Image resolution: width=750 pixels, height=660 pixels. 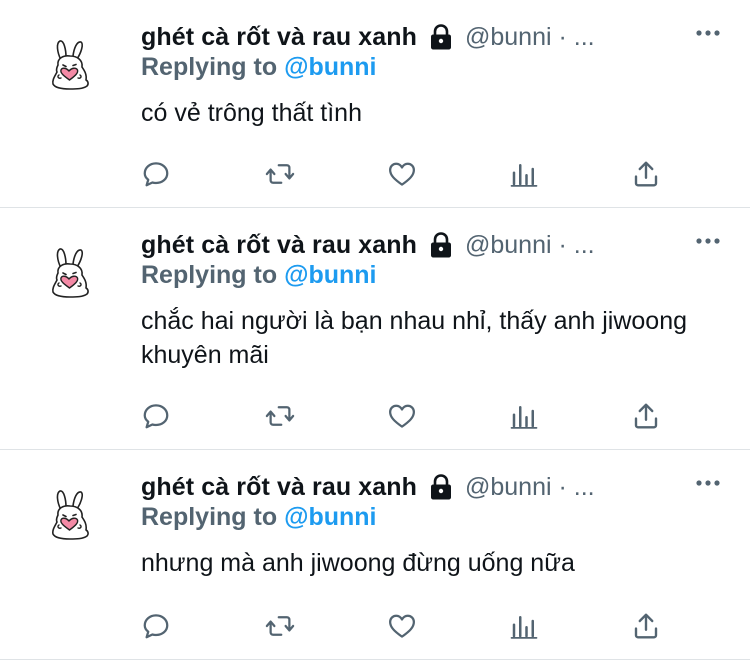 I want to click on tweet-text: nhưng mà anh jiwoong đừng uống nữa, so click(x=358, y=563).